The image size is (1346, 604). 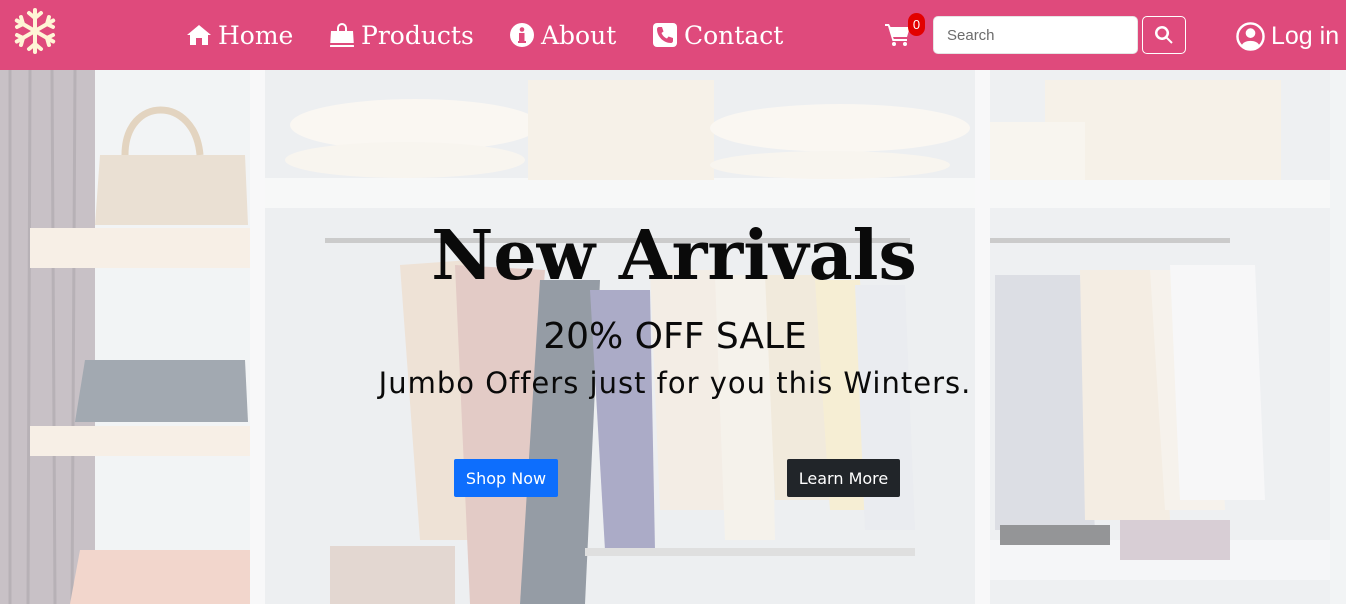 I want to click on hero-tagline: Jumbo Offers just for you this Winters., so click(x=675, y=383).